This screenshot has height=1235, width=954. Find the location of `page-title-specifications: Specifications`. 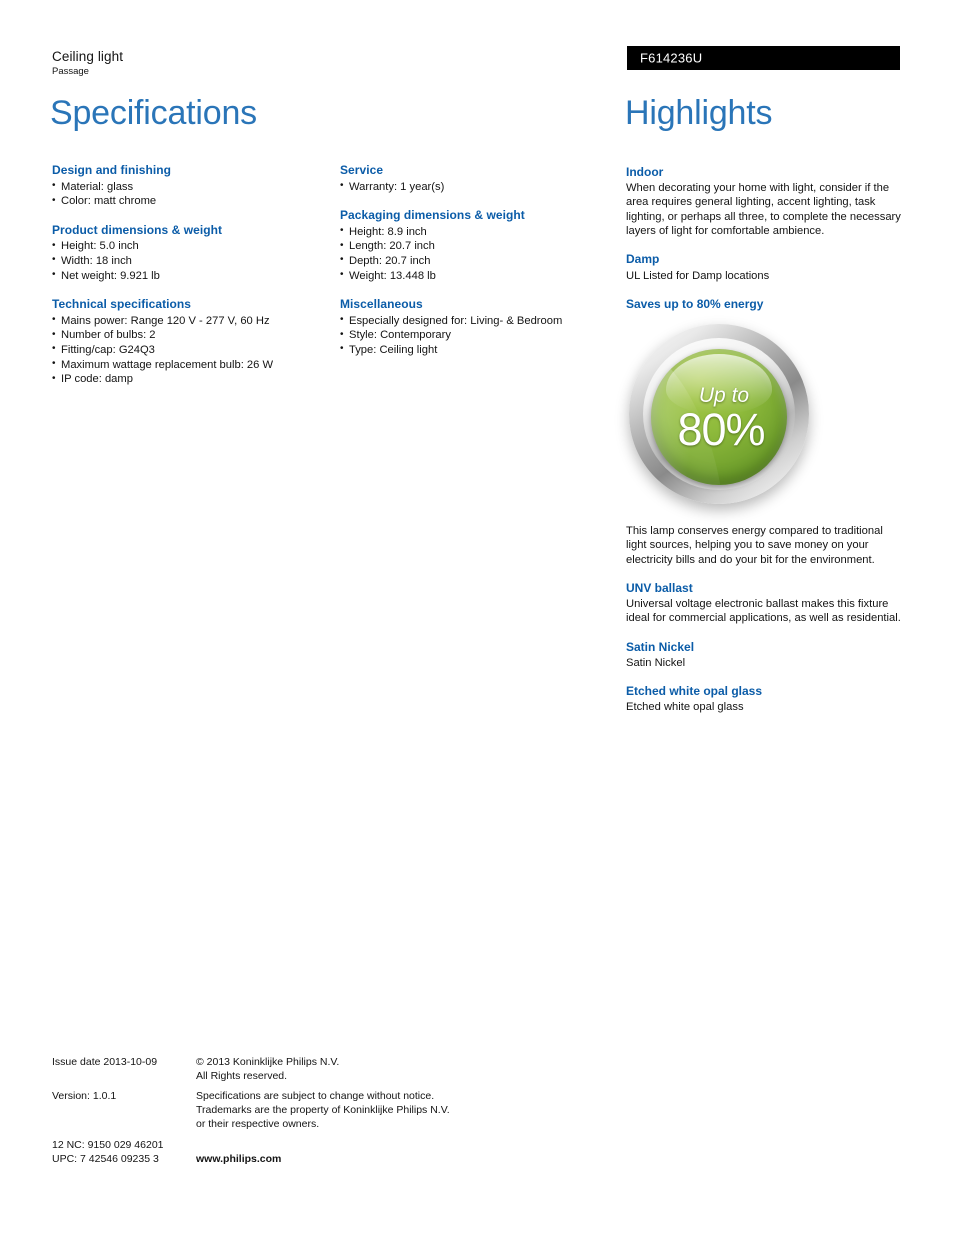

page-title-specifications: Specifications is located at coordinates (153, 113).